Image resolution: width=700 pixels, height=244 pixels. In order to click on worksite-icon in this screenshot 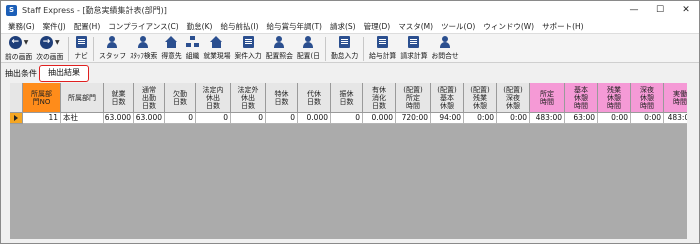, I will do `click(216, 42)`.